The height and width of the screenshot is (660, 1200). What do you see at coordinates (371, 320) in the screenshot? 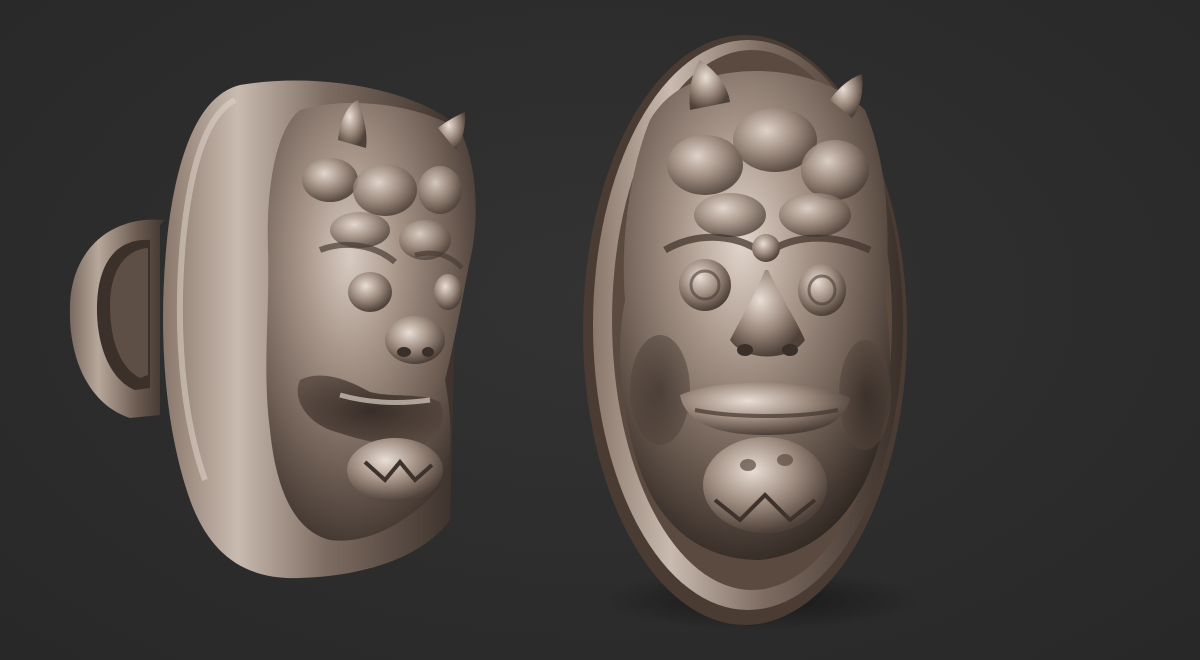
I see `ring-face` at bounding box center [371, 320].